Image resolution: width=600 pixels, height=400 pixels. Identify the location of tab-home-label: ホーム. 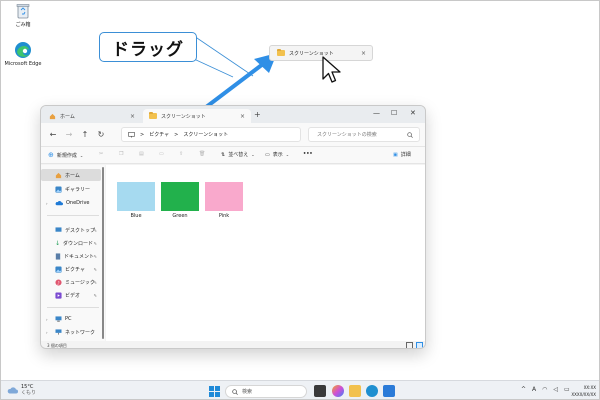
(67, 116).